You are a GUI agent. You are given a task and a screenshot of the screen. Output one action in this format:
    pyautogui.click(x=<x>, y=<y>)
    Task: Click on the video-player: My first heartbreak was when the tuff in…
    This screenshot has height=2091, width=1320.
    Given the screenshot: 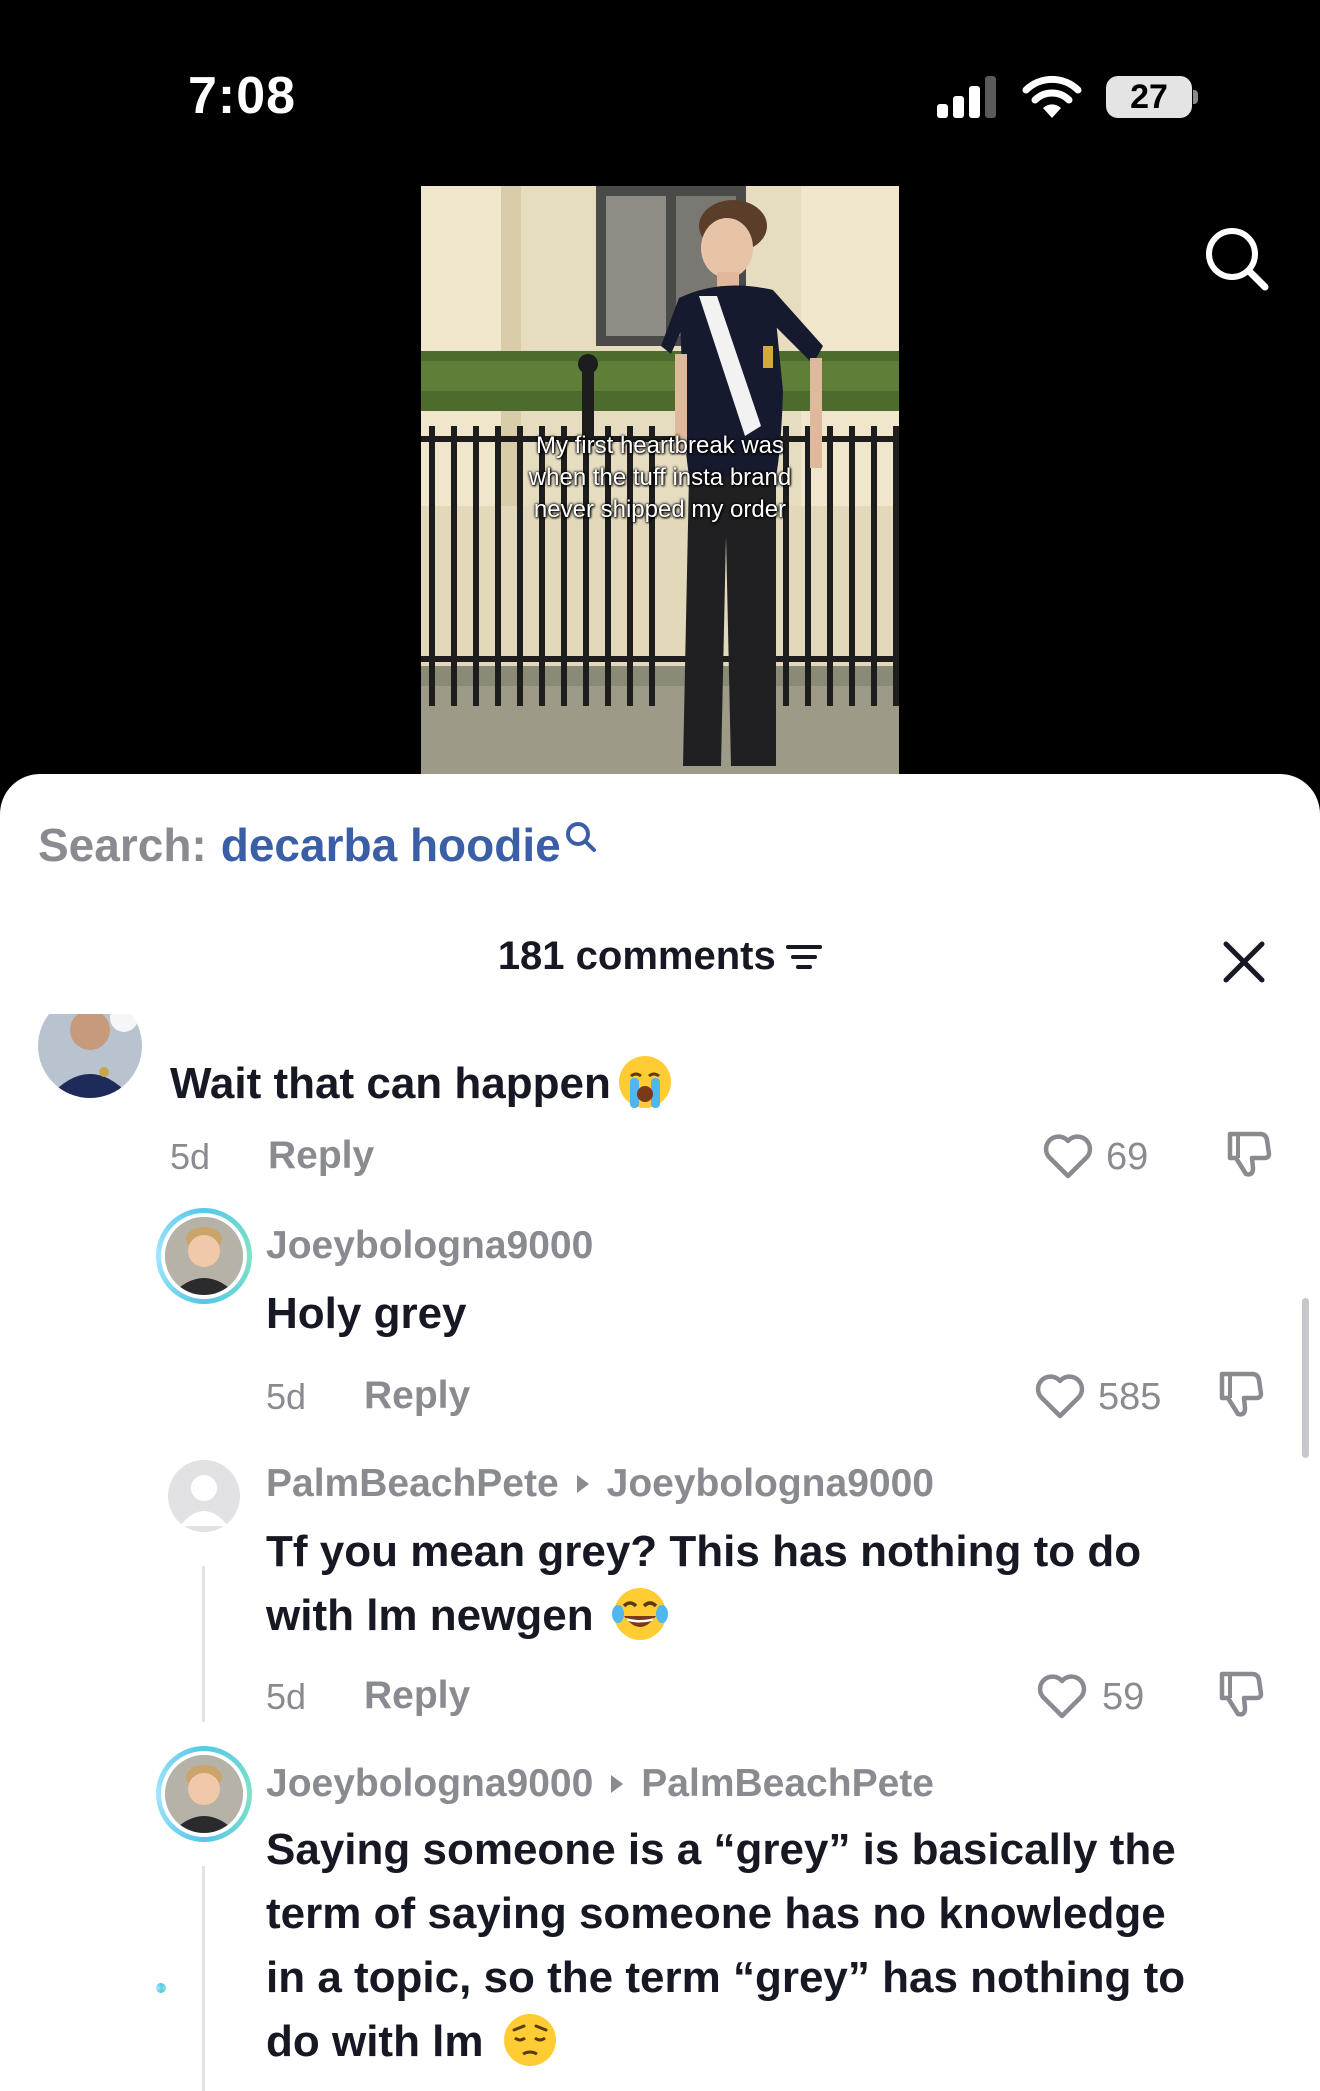 What is the action you would take?
    pyautogui.click(x=660, y=480)
    